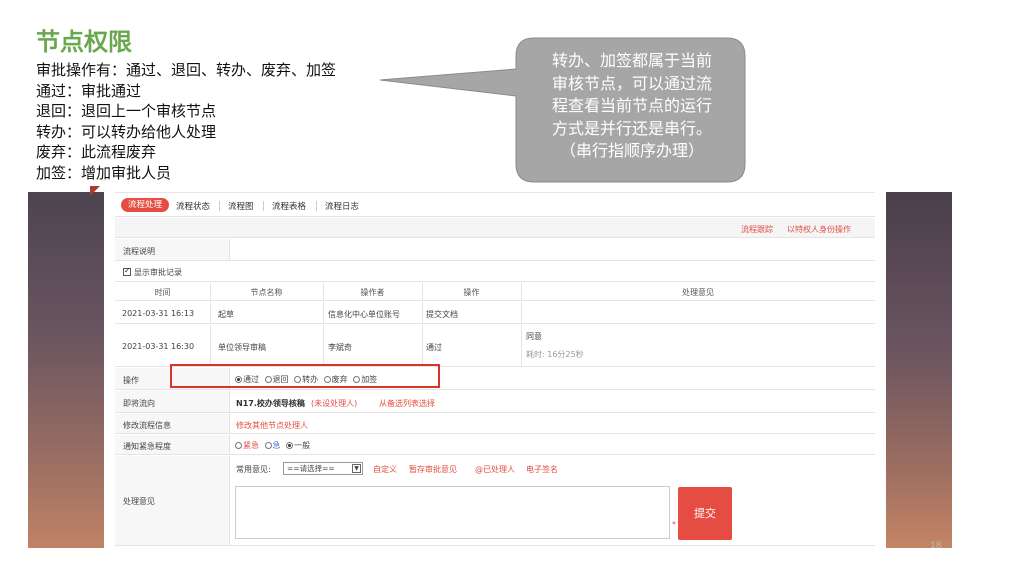 The width and height of the screenshot is (1024, 576). I want to click on save-opinion-link: 暂存审批意见, so click(433, 469).